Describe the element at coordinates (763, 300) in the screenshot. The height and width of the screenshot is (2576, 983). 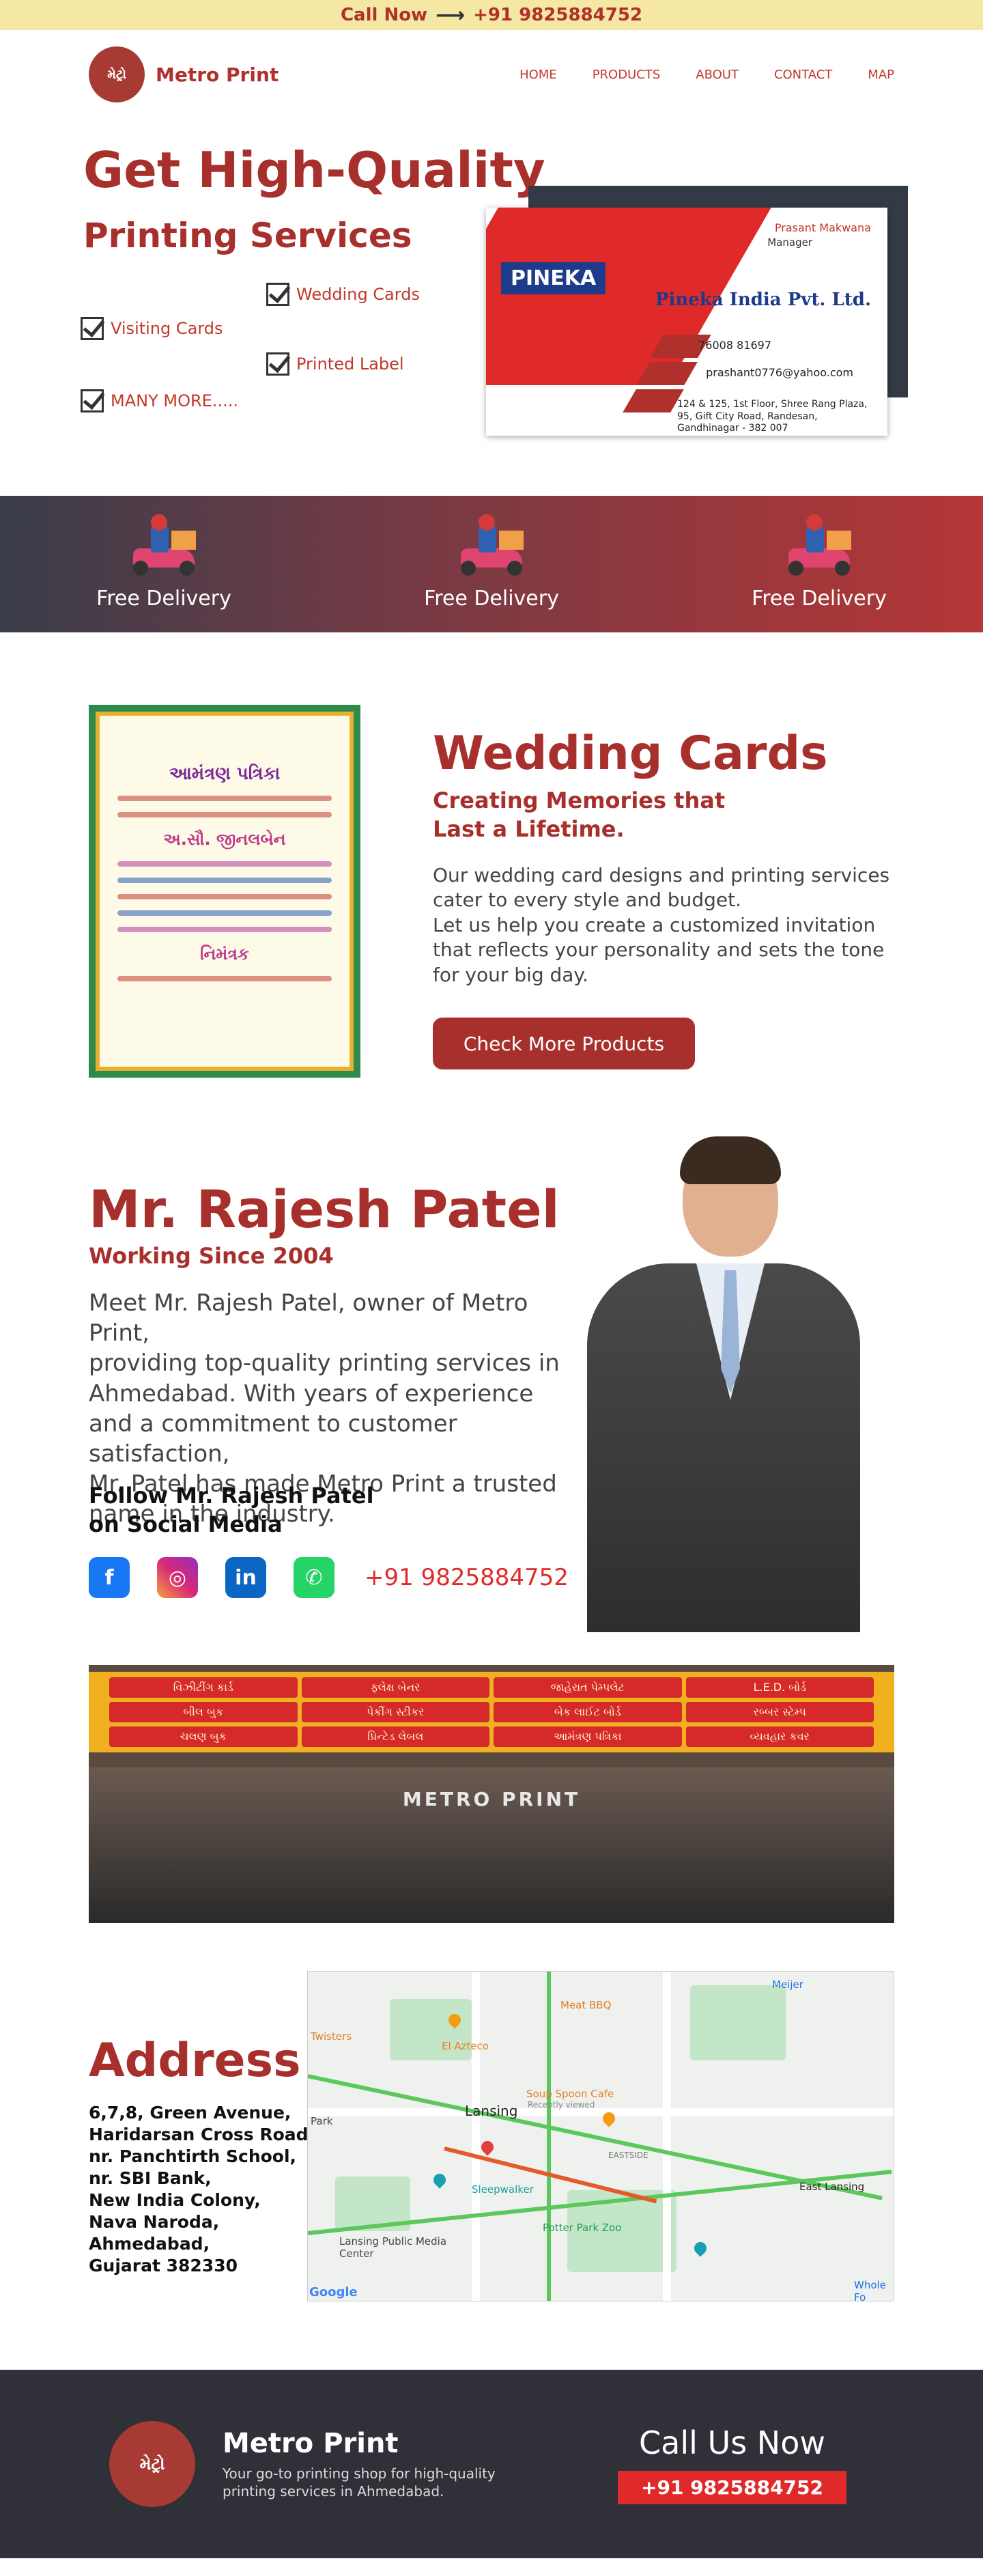
I see `card-company: Pineka India Pvt. Ltd.` at that location.